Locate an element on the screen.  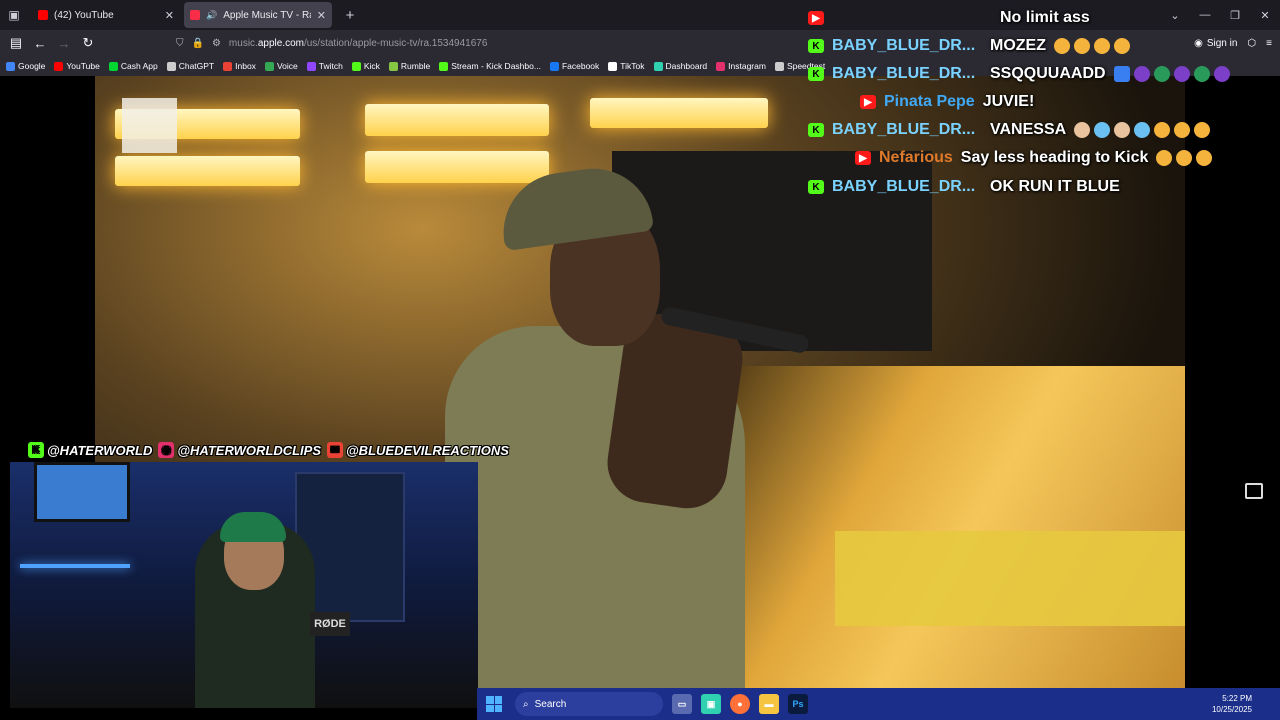
chat-text: SSQQUUAADD is located at coordinates (1048, 73).